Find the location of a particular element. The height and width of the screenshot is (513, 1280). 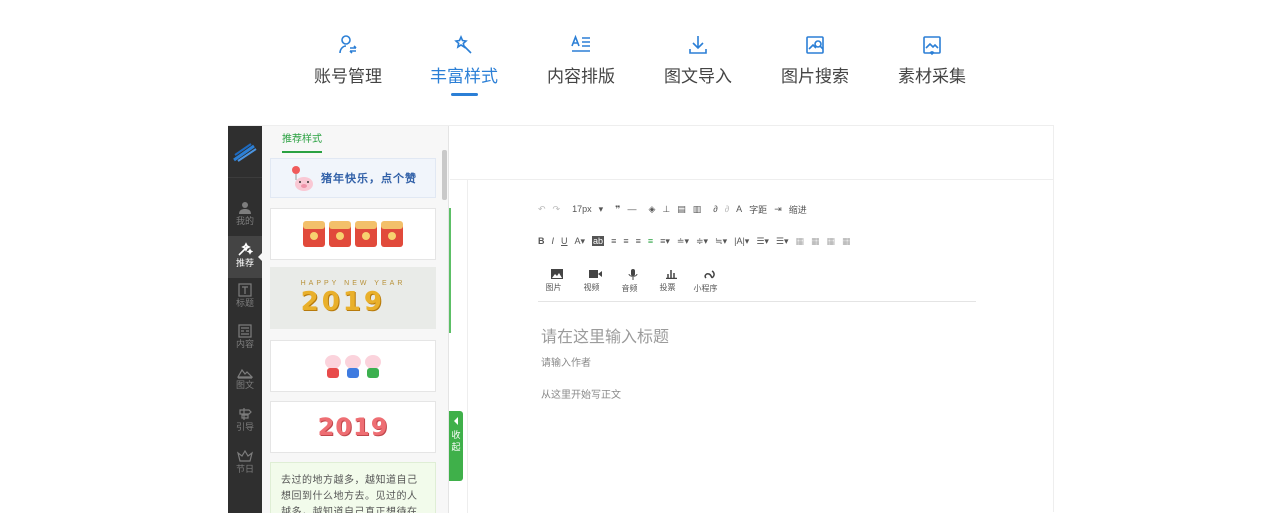

pig-balloon-icon is located at coordinates (302, 178).